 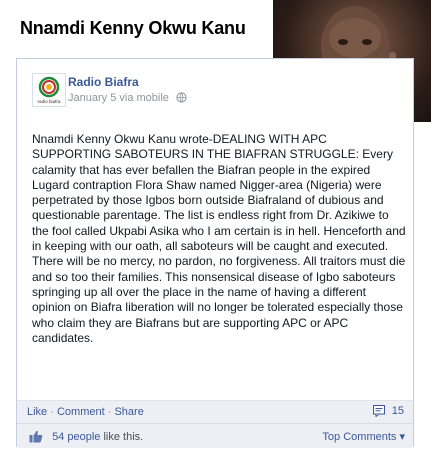 What do you see at coordinates (144, 98) in the screenshot?
I see `post-source: via mobile` at bounding box center [144, 98].